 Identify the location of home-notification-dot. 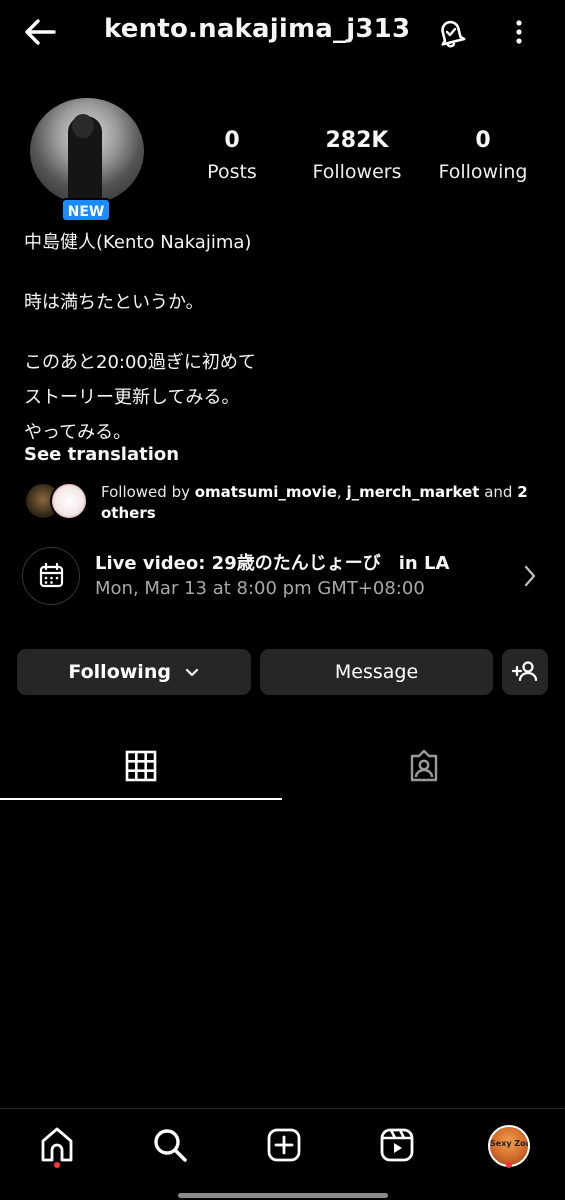
(57, 1165).